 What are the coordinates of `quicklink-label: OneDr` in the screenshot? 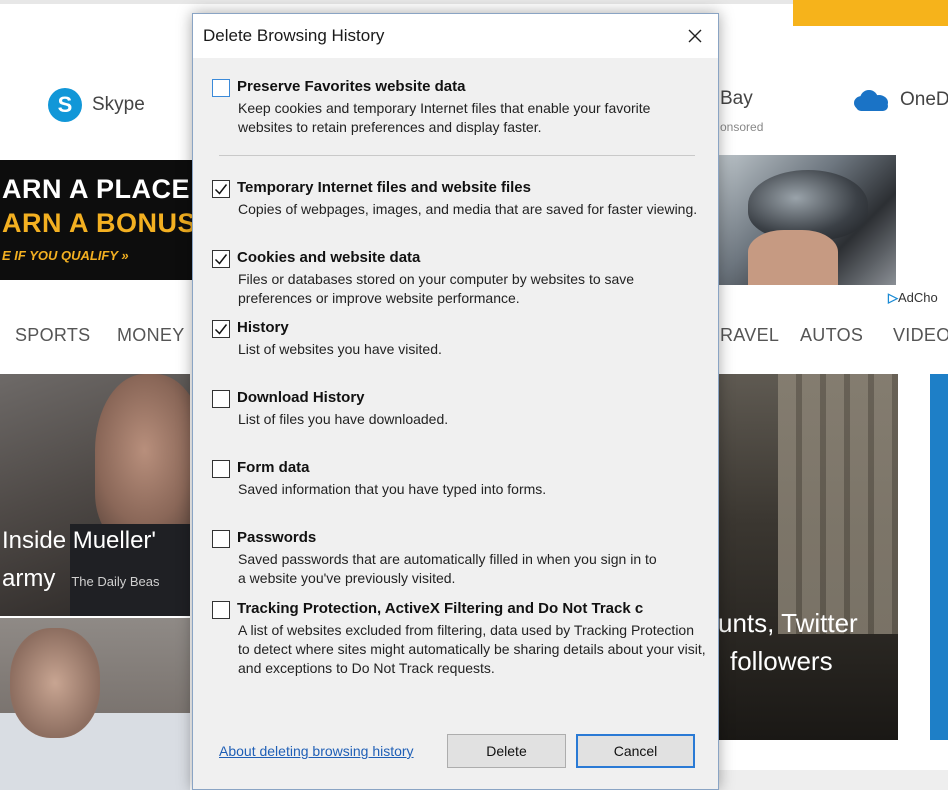 It's located at (924, 99).